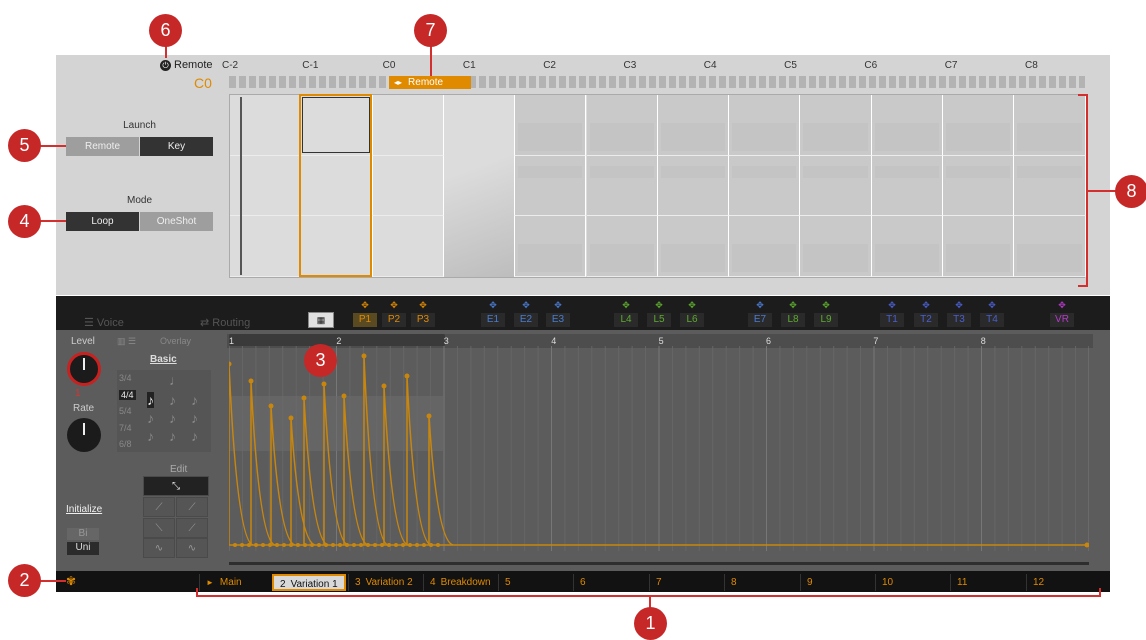 This screenshot has width=1146, height=640. I want to click on tab-voice: ☰ Voice, so click(104, 322).